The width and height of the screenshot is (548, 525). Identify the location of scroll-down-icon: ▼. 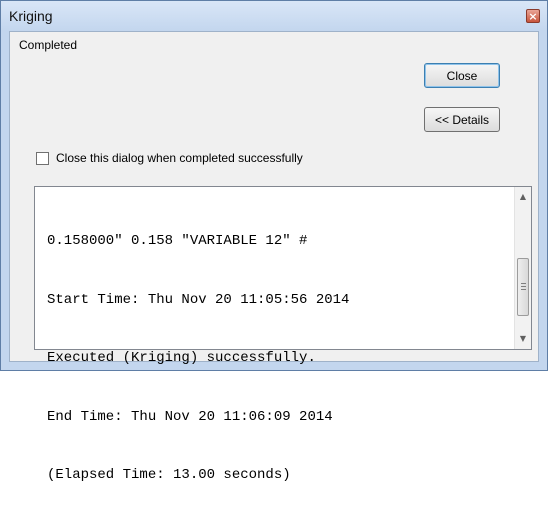
(523, 339).